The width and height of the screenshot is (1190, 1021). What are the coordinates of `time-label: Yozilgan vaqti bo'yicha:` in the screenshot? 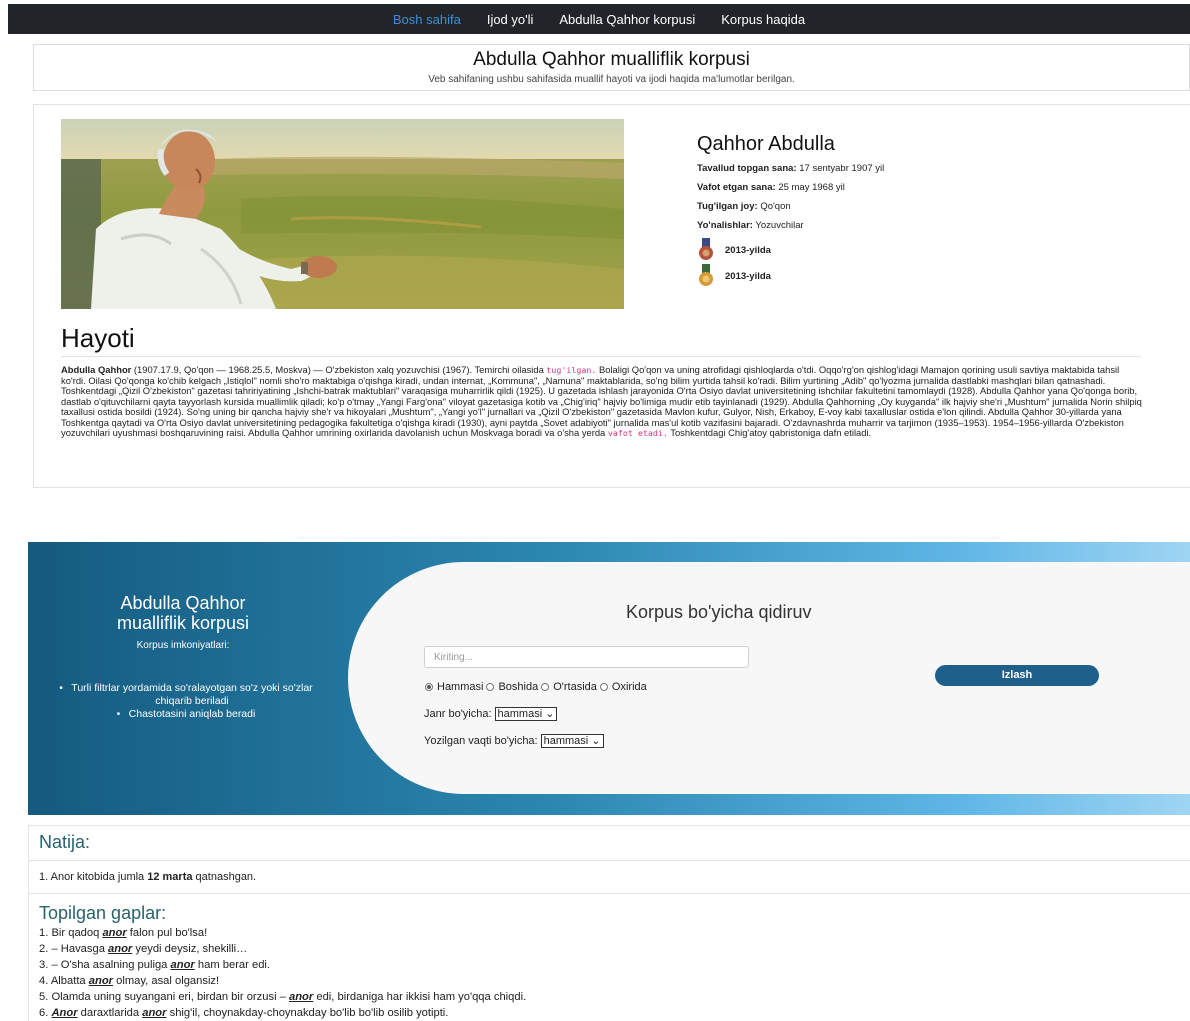 It's located at (481, 741).